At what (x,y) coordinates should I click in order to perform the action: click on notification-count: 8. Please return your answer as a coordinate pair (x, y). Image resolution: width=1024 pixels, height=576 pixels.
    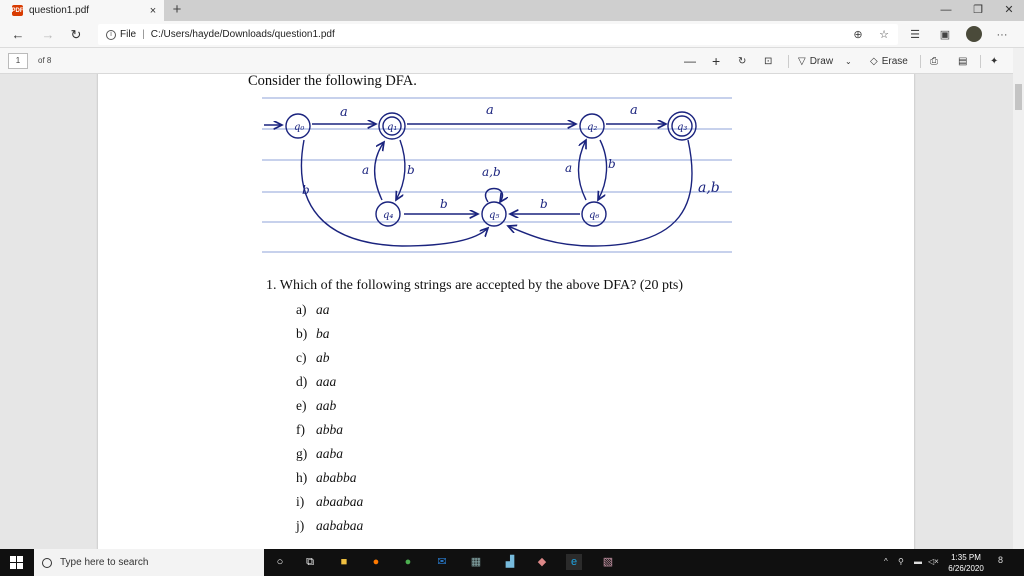
    Looking at the image, I should click on (1001, 560).